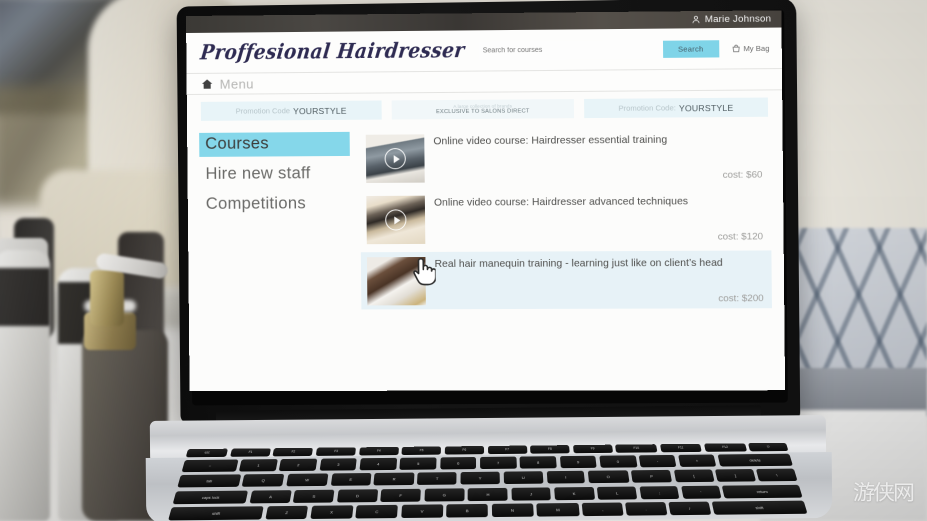  I want to click on keyboard-key: +, so click(697, 461).